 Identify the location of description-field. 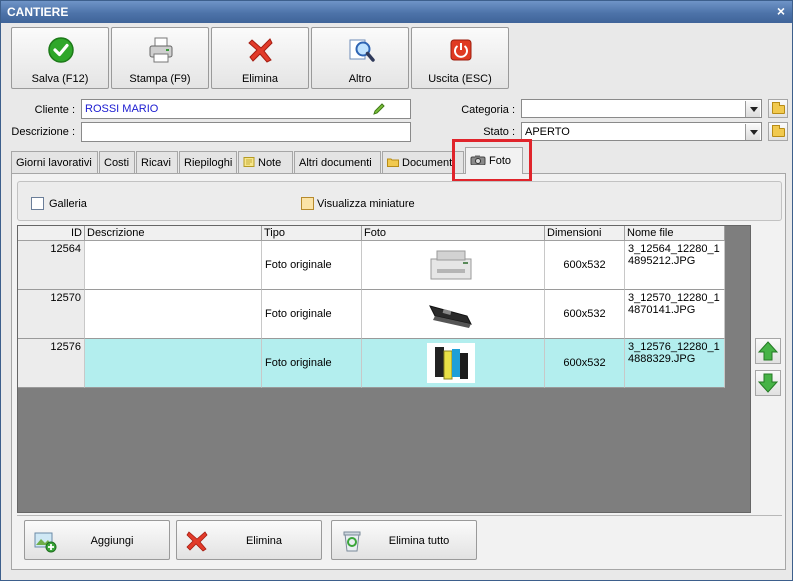
(246, 132).